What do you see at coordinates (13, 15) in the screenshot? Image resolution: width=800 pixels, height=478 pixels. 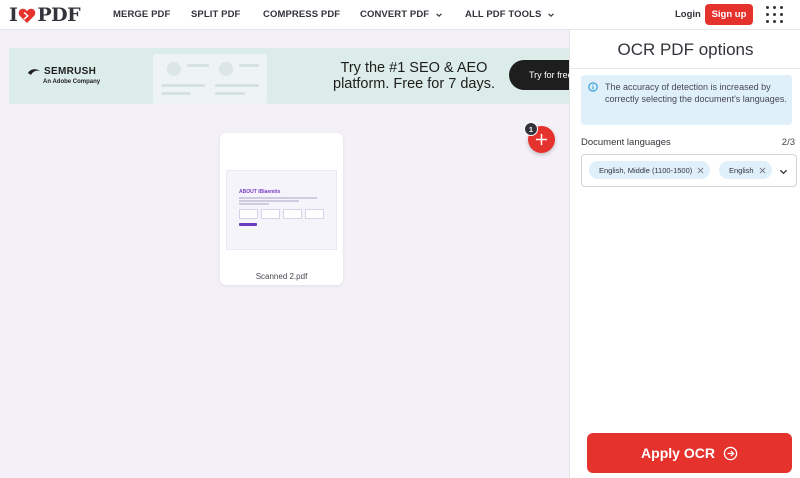 I see `logo-text-i: I` at bounding box center [13, 15].